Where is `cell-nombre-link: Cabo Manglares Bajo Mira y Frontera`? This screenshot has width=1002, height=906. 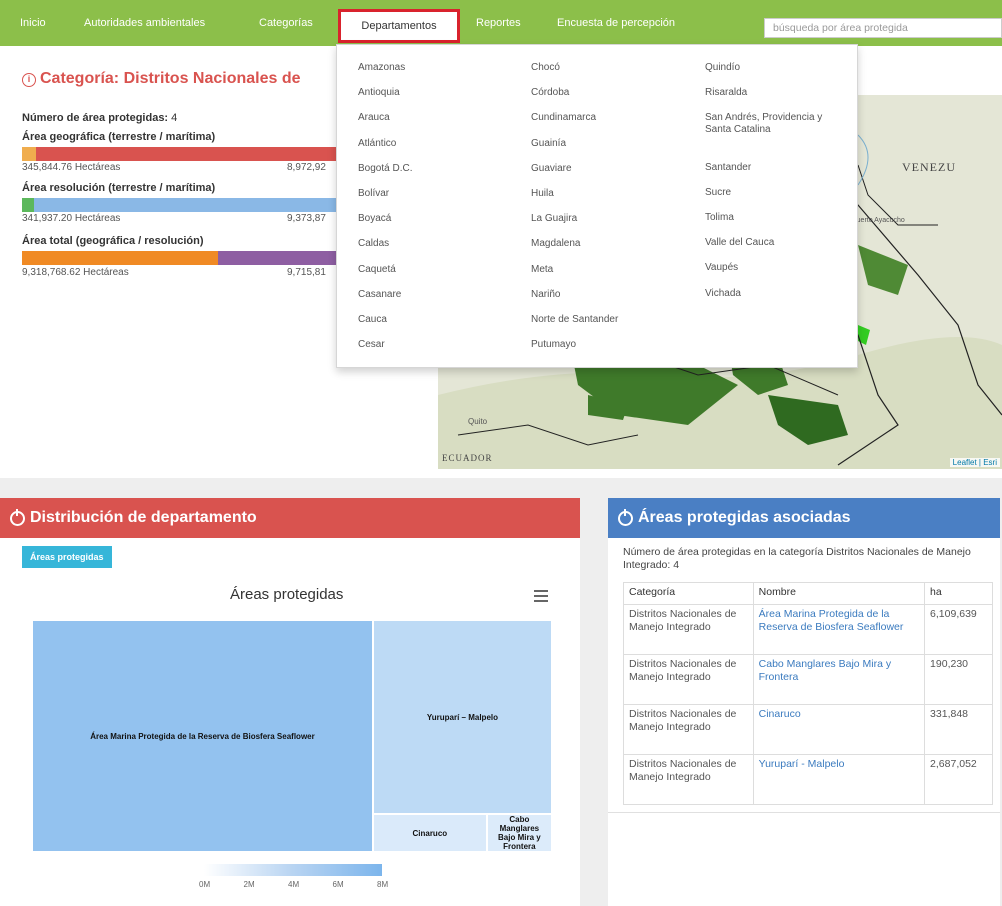
cell-nombre-link: Cabo Manglares Bajo Mira y Frontera is located at coordinates (839, 679).